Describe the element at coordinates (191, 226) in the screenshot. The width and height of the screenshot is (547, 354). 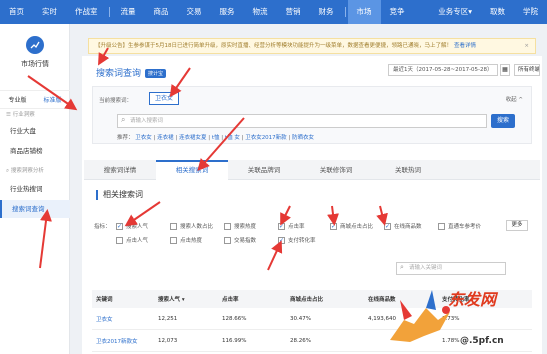
I see `metric-checkbox: 搜索人数占比` at that location.